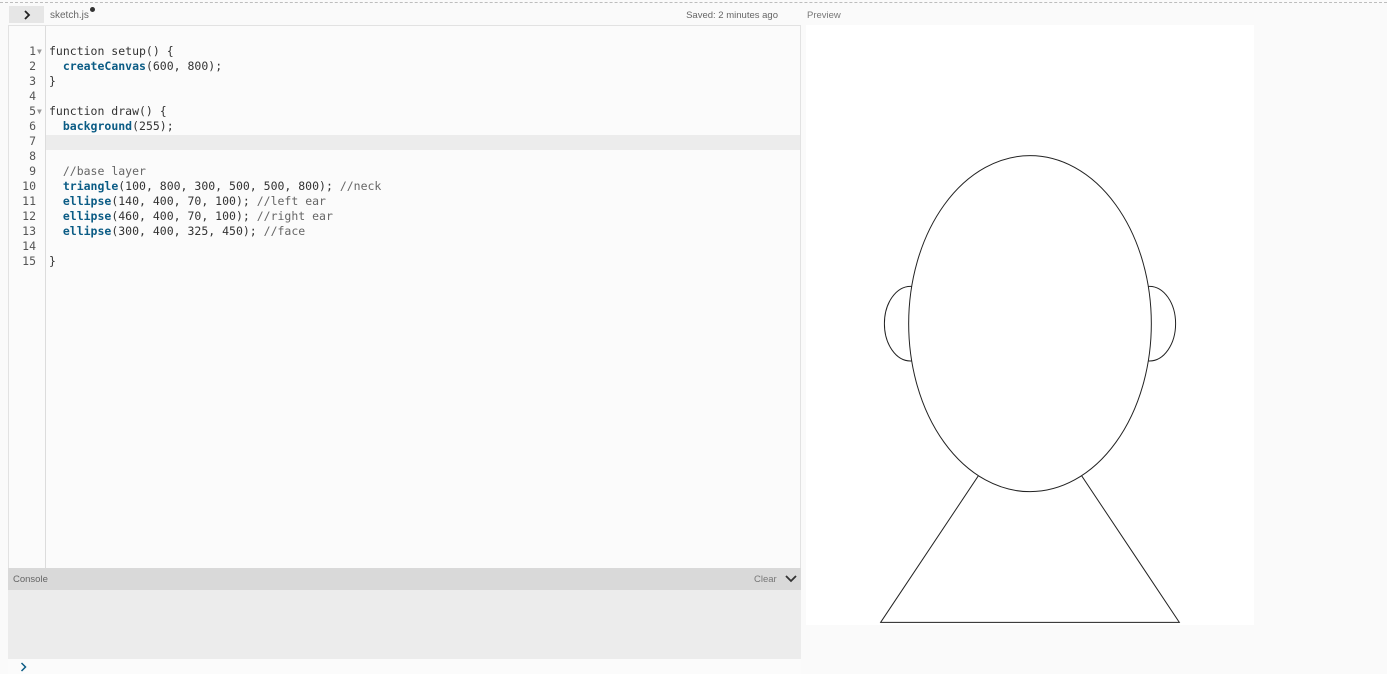  I want to click on line-number: 10, so click(29, 186).